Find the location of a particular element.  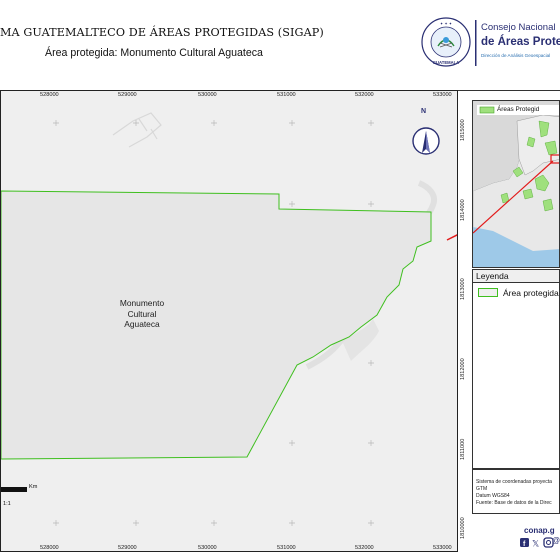

area-label-line: Cultural is located at coordinates (142, 313).